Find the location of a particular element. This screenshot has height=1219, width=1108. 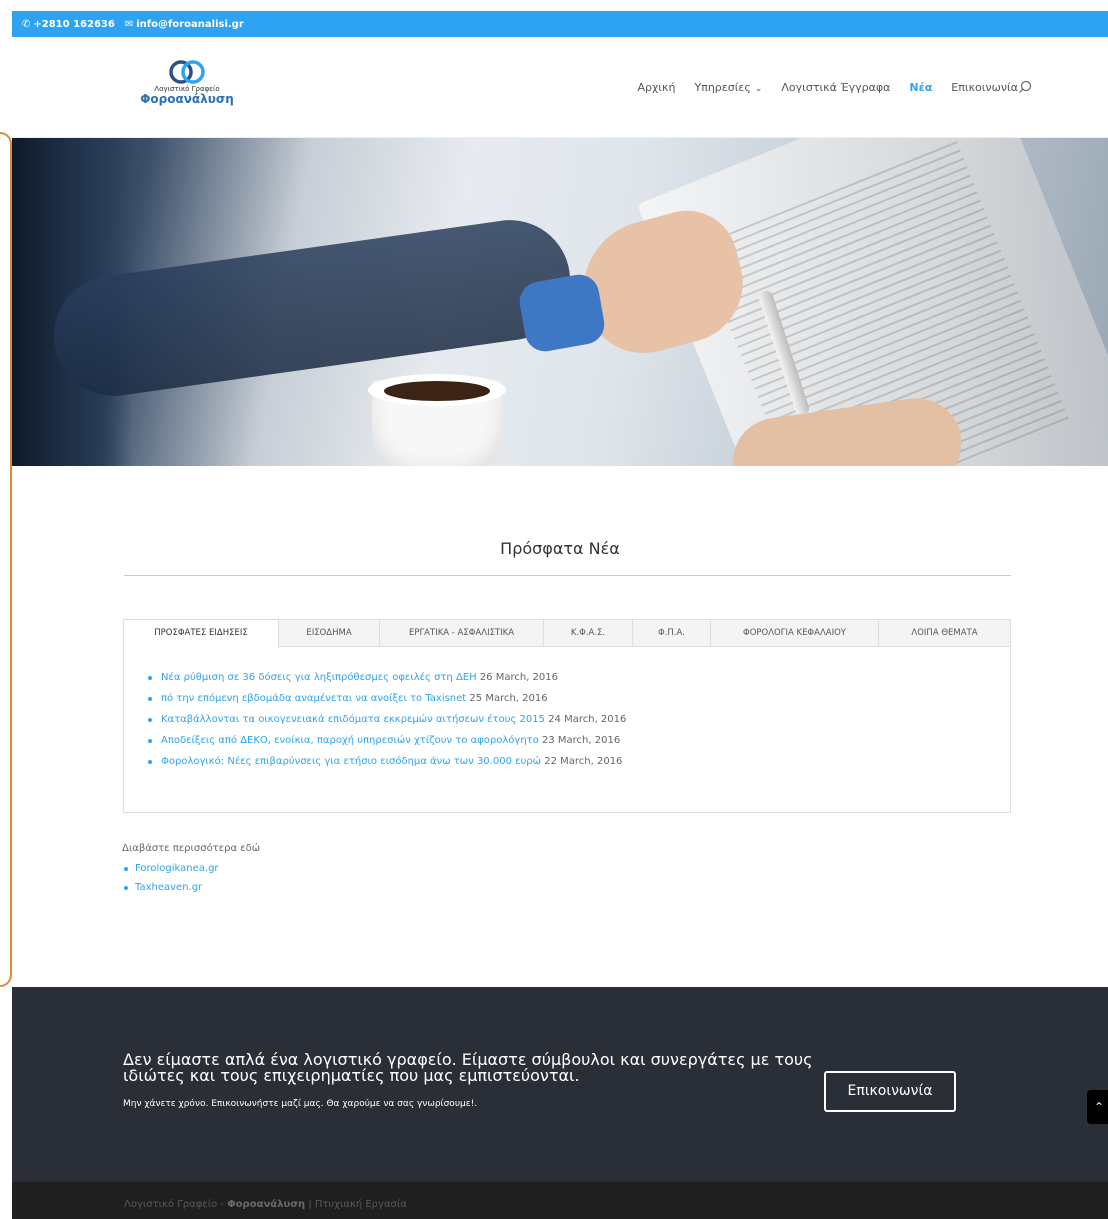

nav-item-contact: Επικοινωνία is located at coordinates (984, 87).